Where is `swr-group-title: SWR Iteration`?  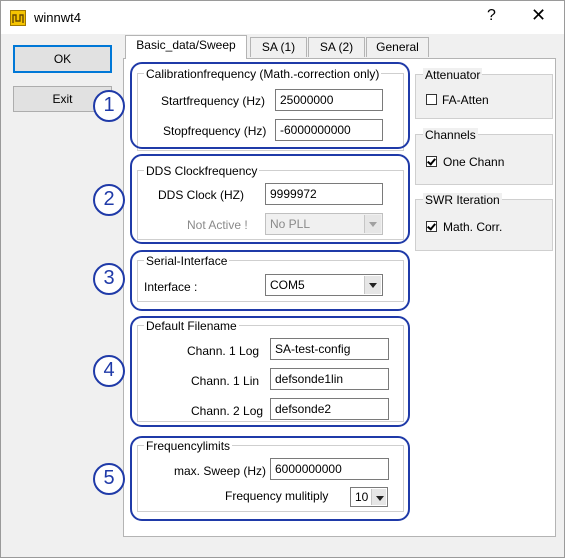 swr-group-title: SWR Iteration is located at coordinates (462, 200).